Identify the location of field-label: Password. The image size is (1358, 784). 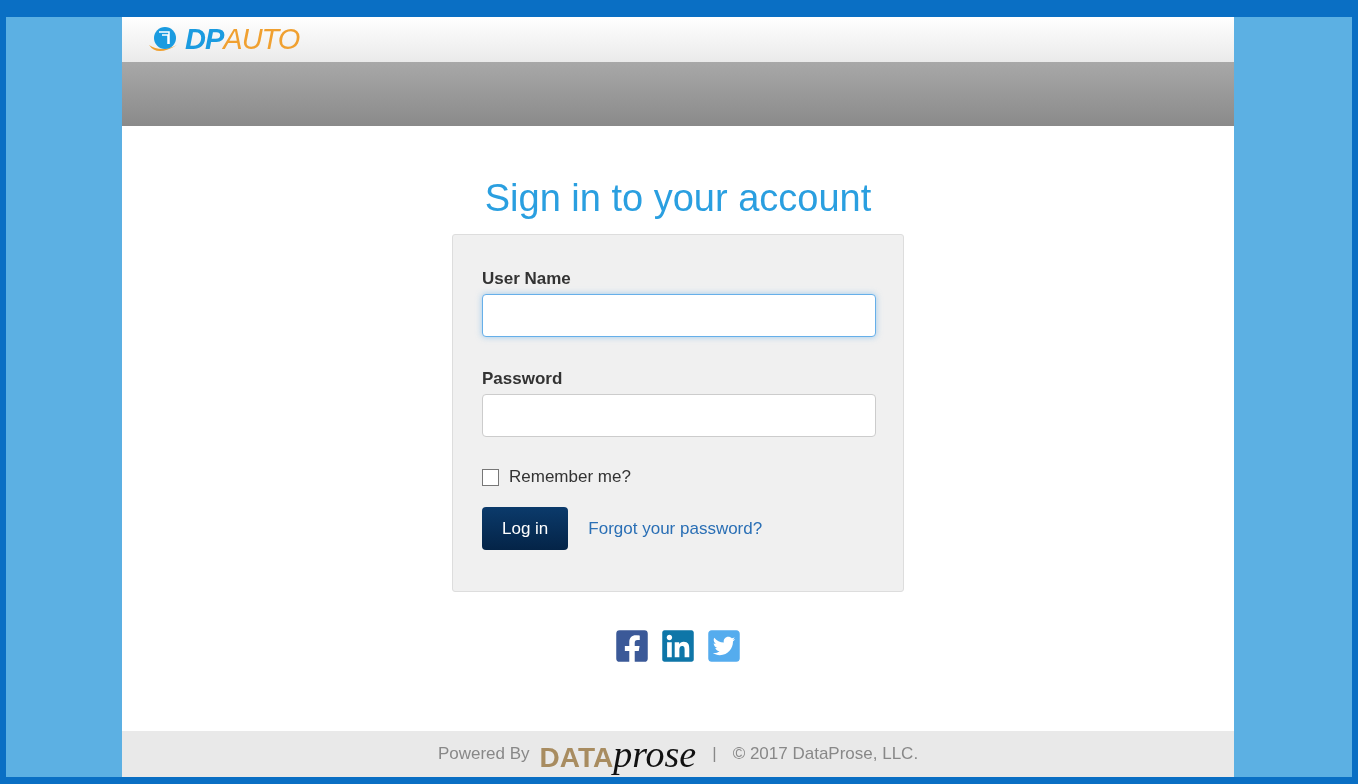
(523, 379).